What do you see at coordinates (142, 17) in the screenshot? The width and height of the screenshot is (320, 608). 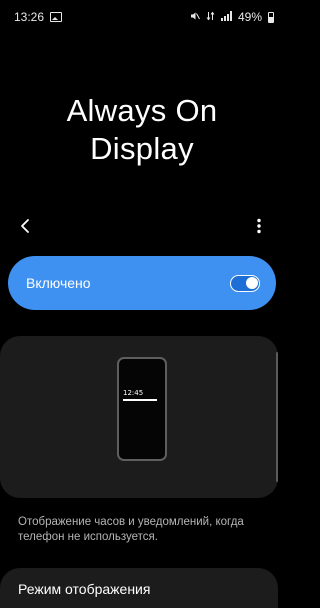 I see `status-bar: 13:26 49%` at bounding box center [142, 17].